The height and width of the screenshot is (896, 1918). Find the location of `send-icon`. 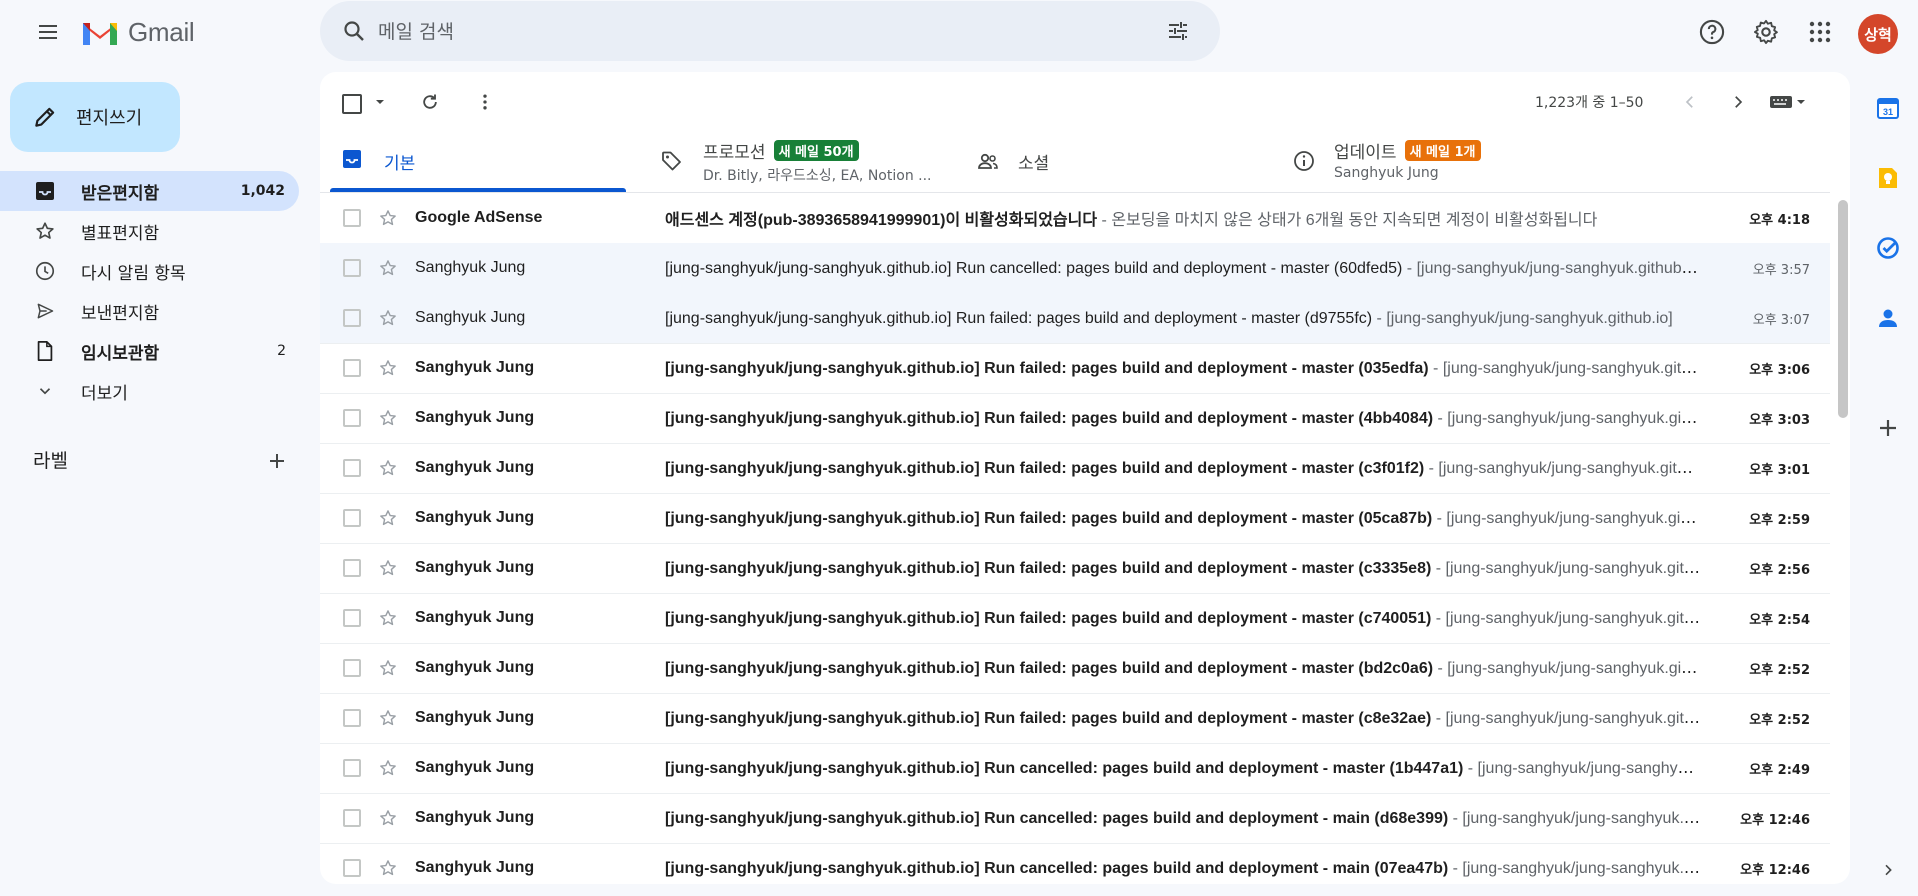

send-icon is located at coordinates (45, 311).